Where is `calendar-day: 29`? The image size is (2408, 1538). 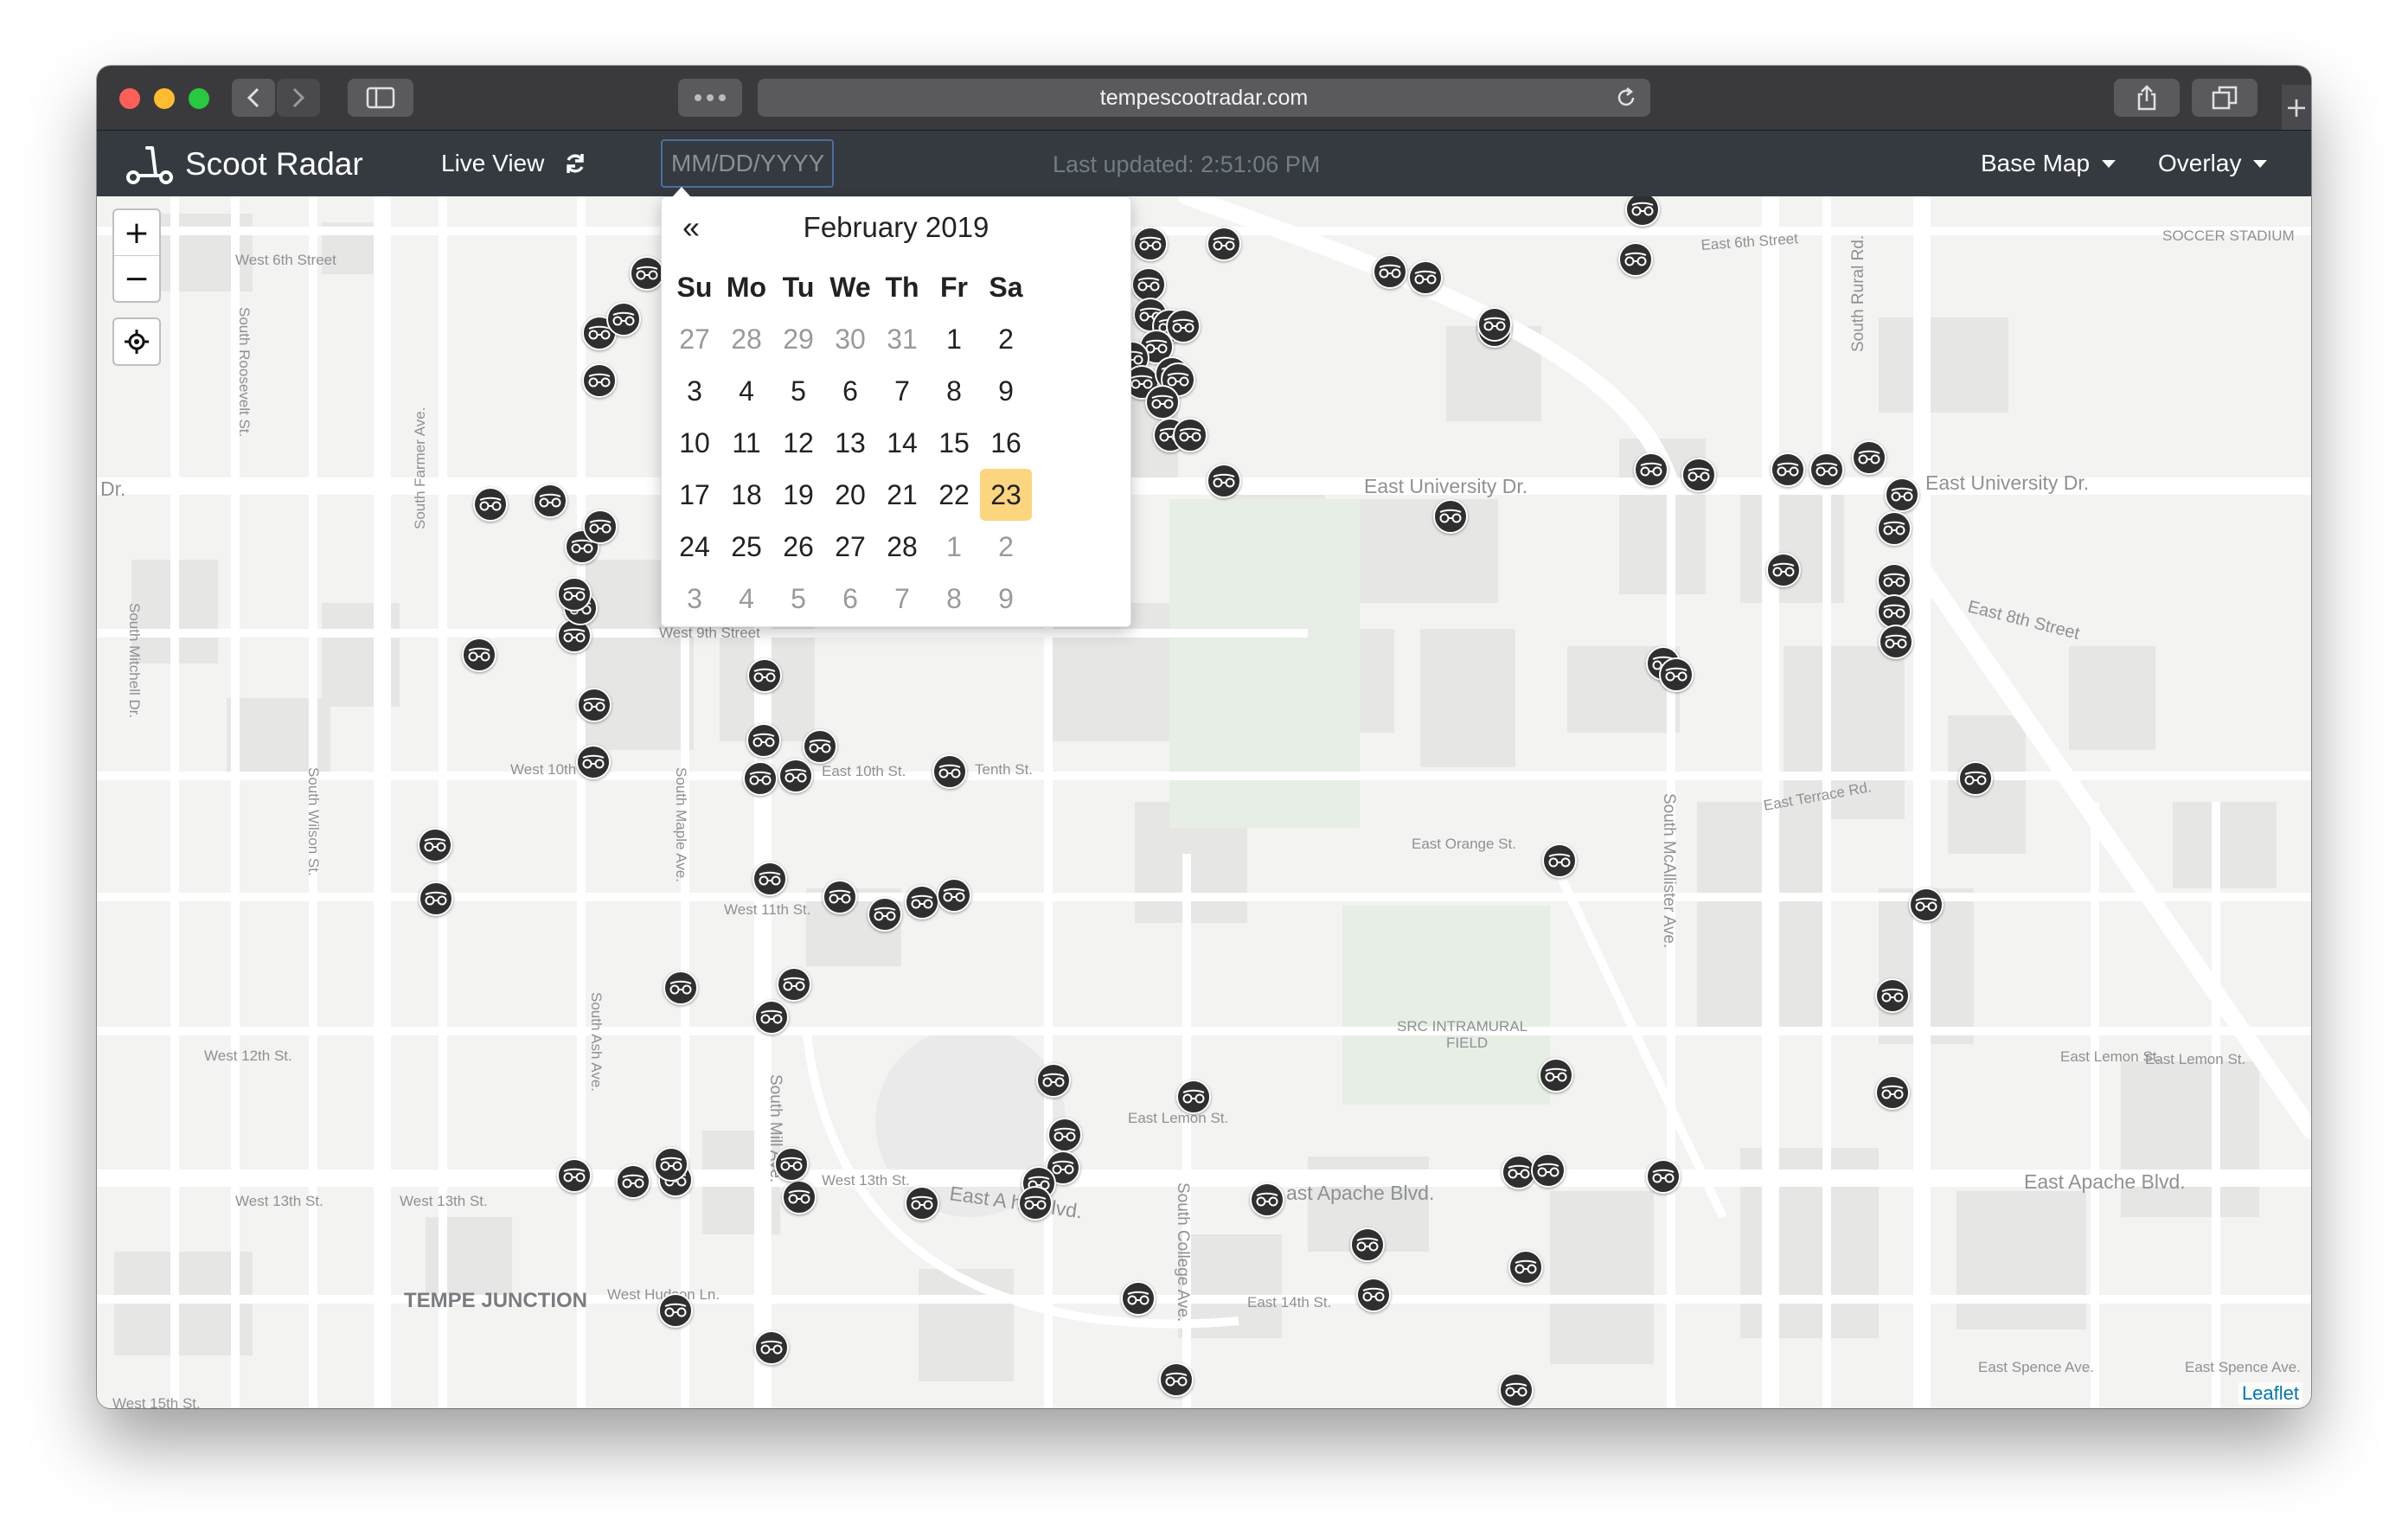 calendar-day: 29 is located at coordinates (798, 339).